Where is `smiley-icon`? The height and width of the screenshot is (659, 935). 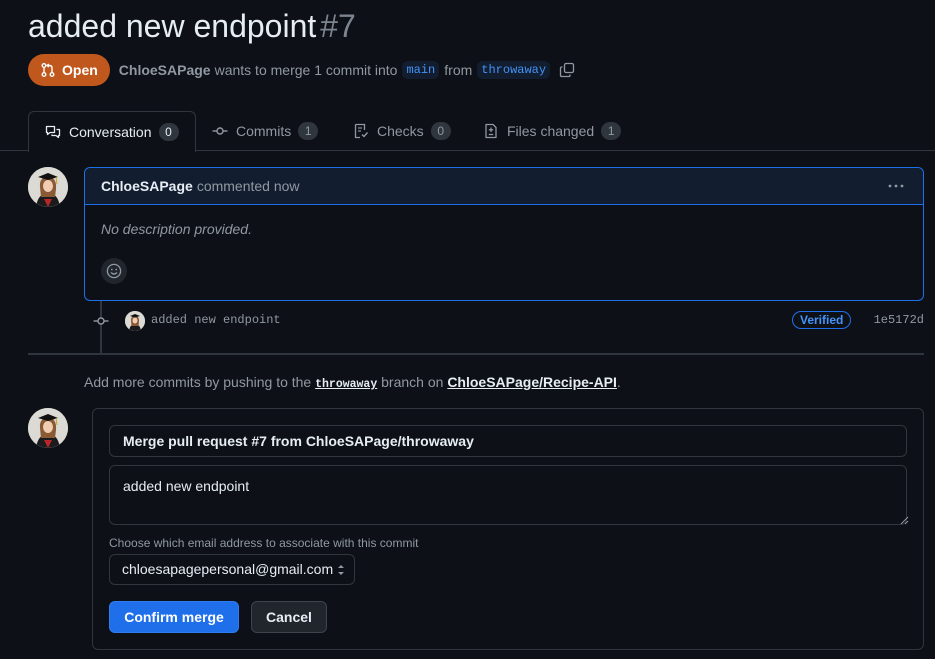 smiley-icon is located at coordinates (114, 271).